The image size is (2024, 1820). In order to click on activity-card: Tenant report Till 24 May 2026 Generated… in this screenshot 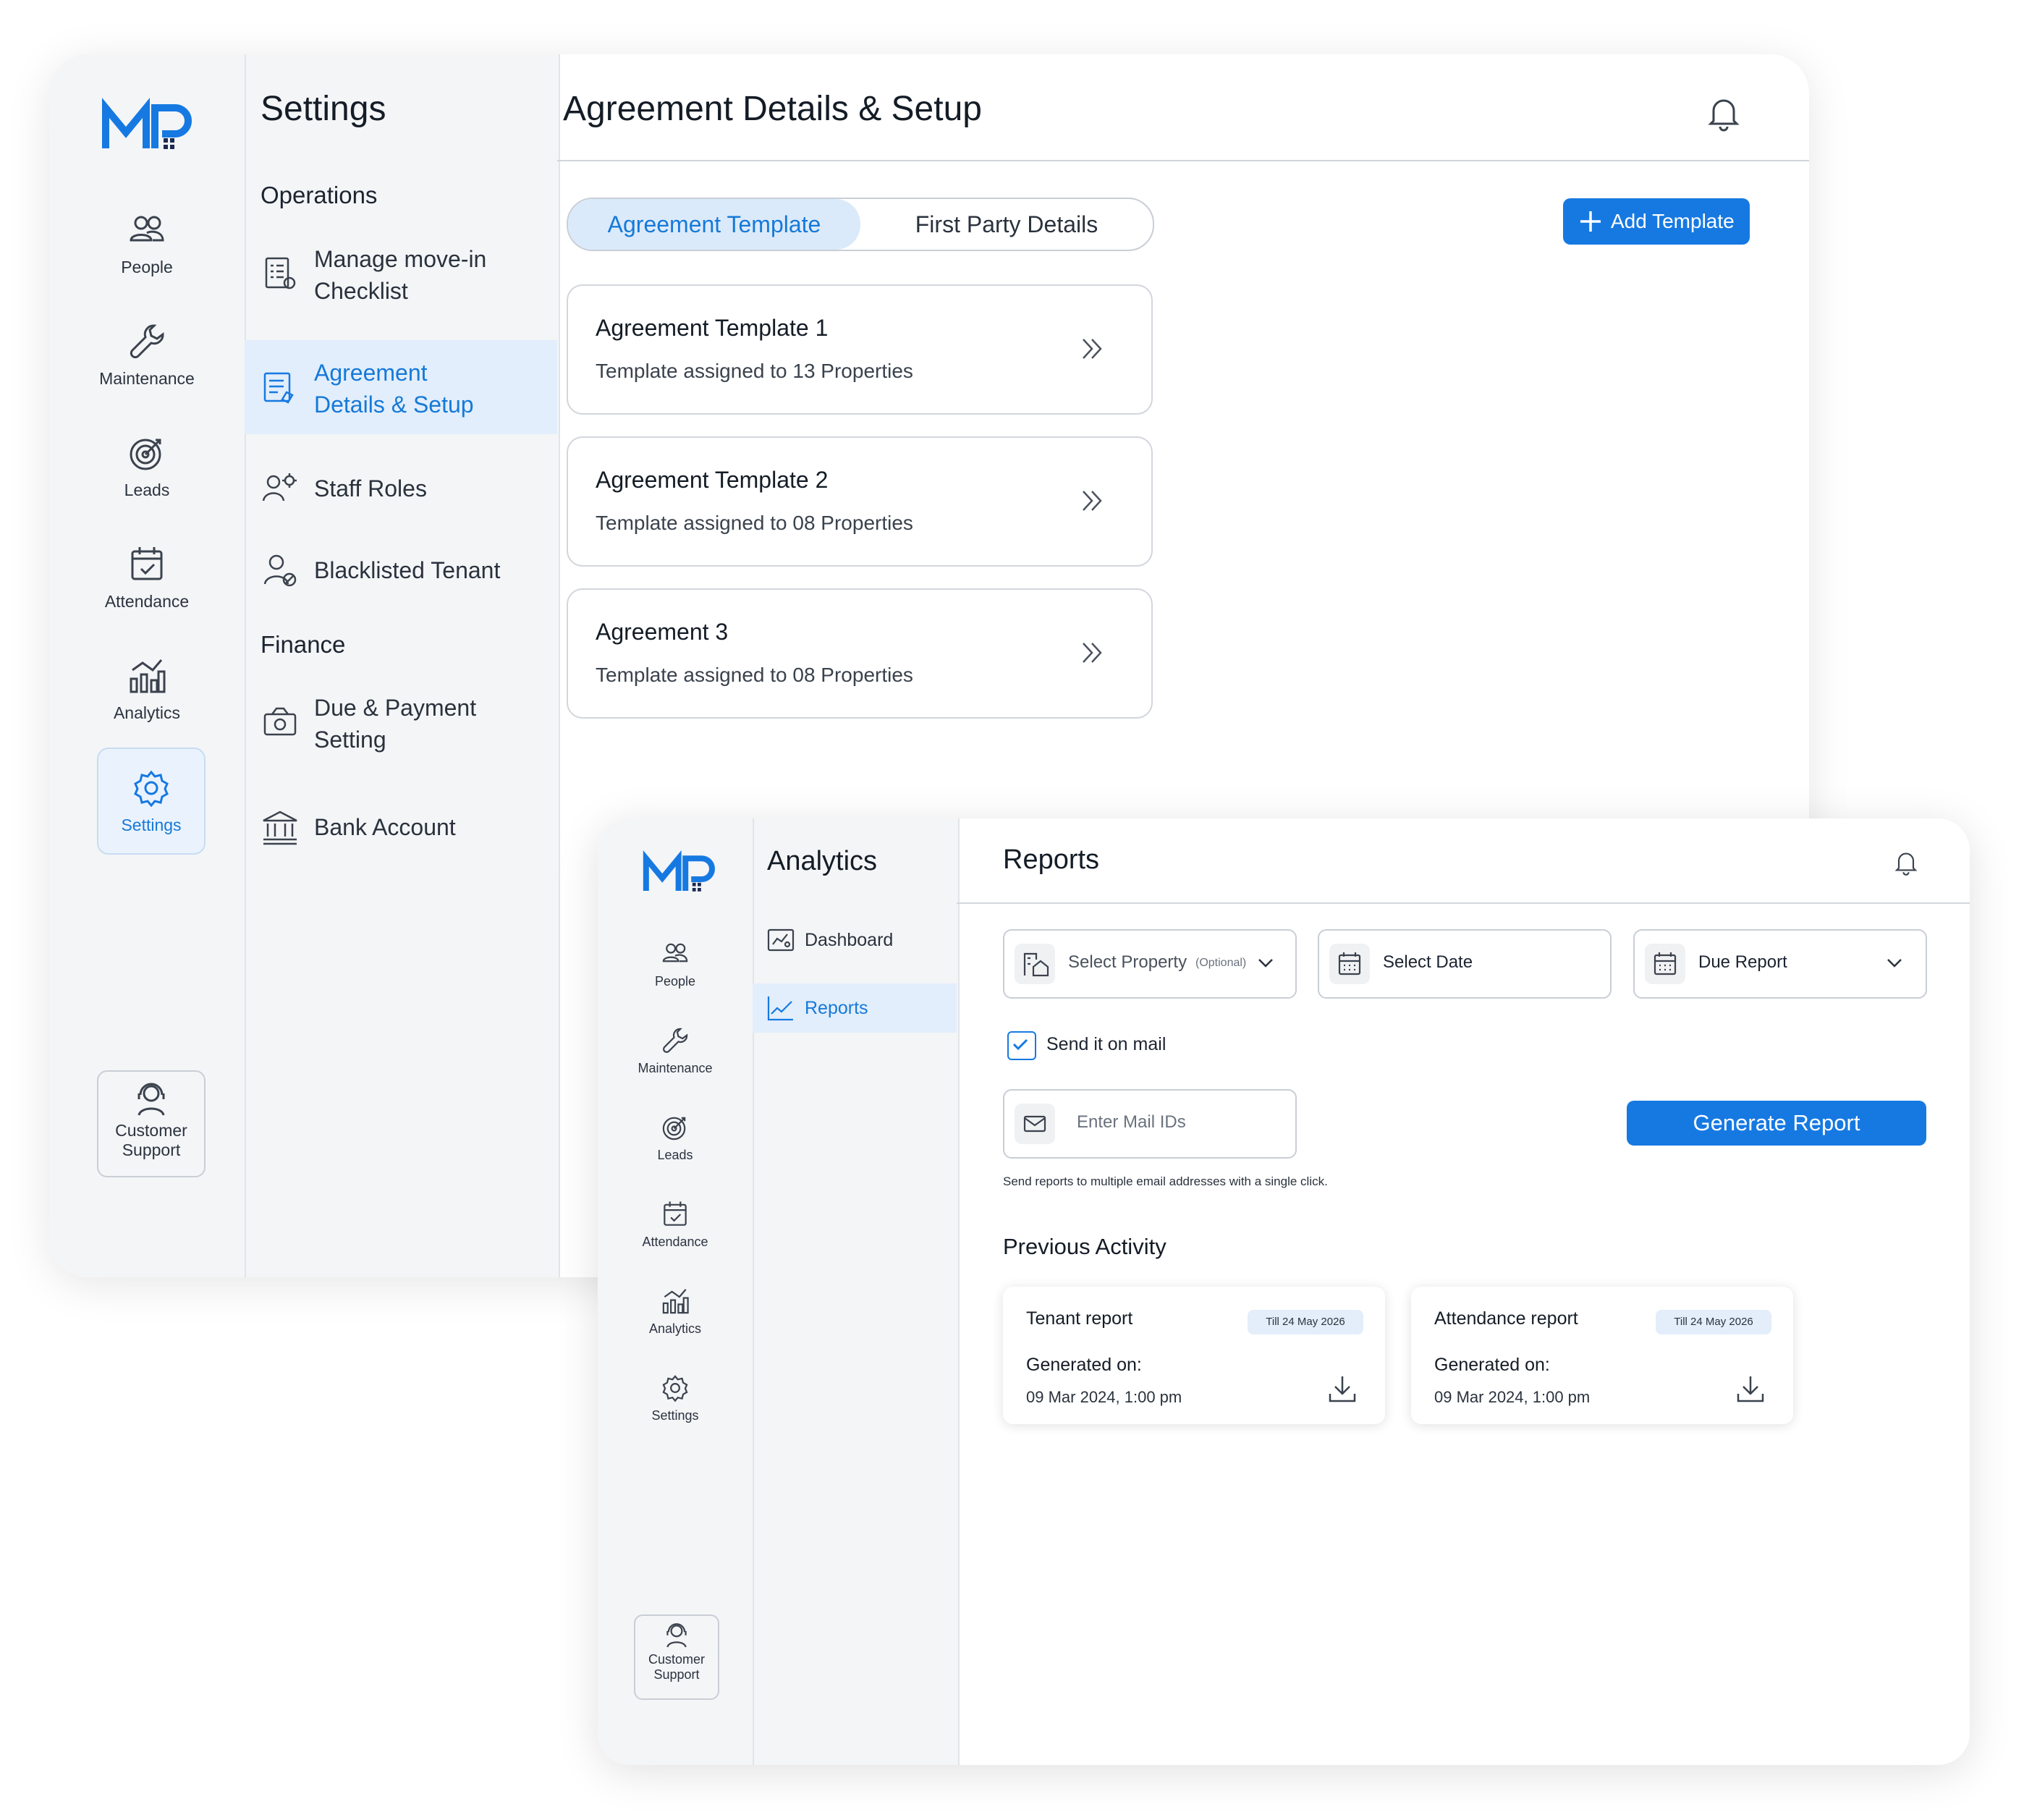, I will do `click(1194, 1355)`.